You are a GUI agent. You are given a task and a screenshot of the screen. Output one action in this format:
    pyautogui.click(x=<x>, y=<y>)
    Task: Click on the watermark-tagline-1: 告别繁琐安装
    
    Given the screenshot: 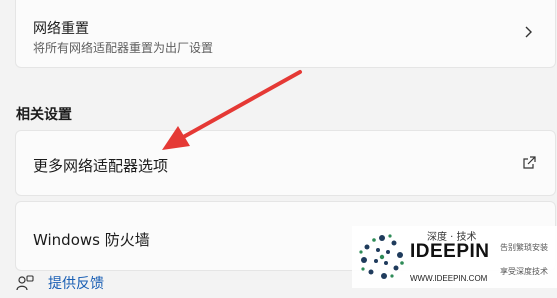 What is the action you would take?
    pyautogui.click(x=524, y=247)
    